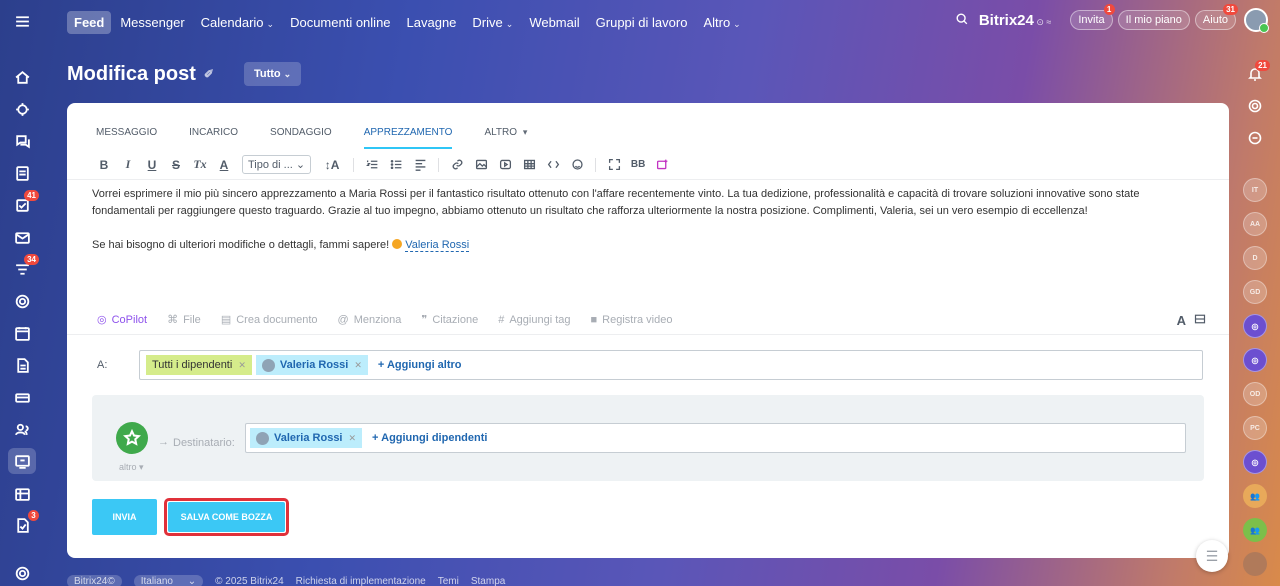 Image resolution: width=1280 pixels, height=586 pixels. I want to click on send-button: INVIA, so click(124, 517).